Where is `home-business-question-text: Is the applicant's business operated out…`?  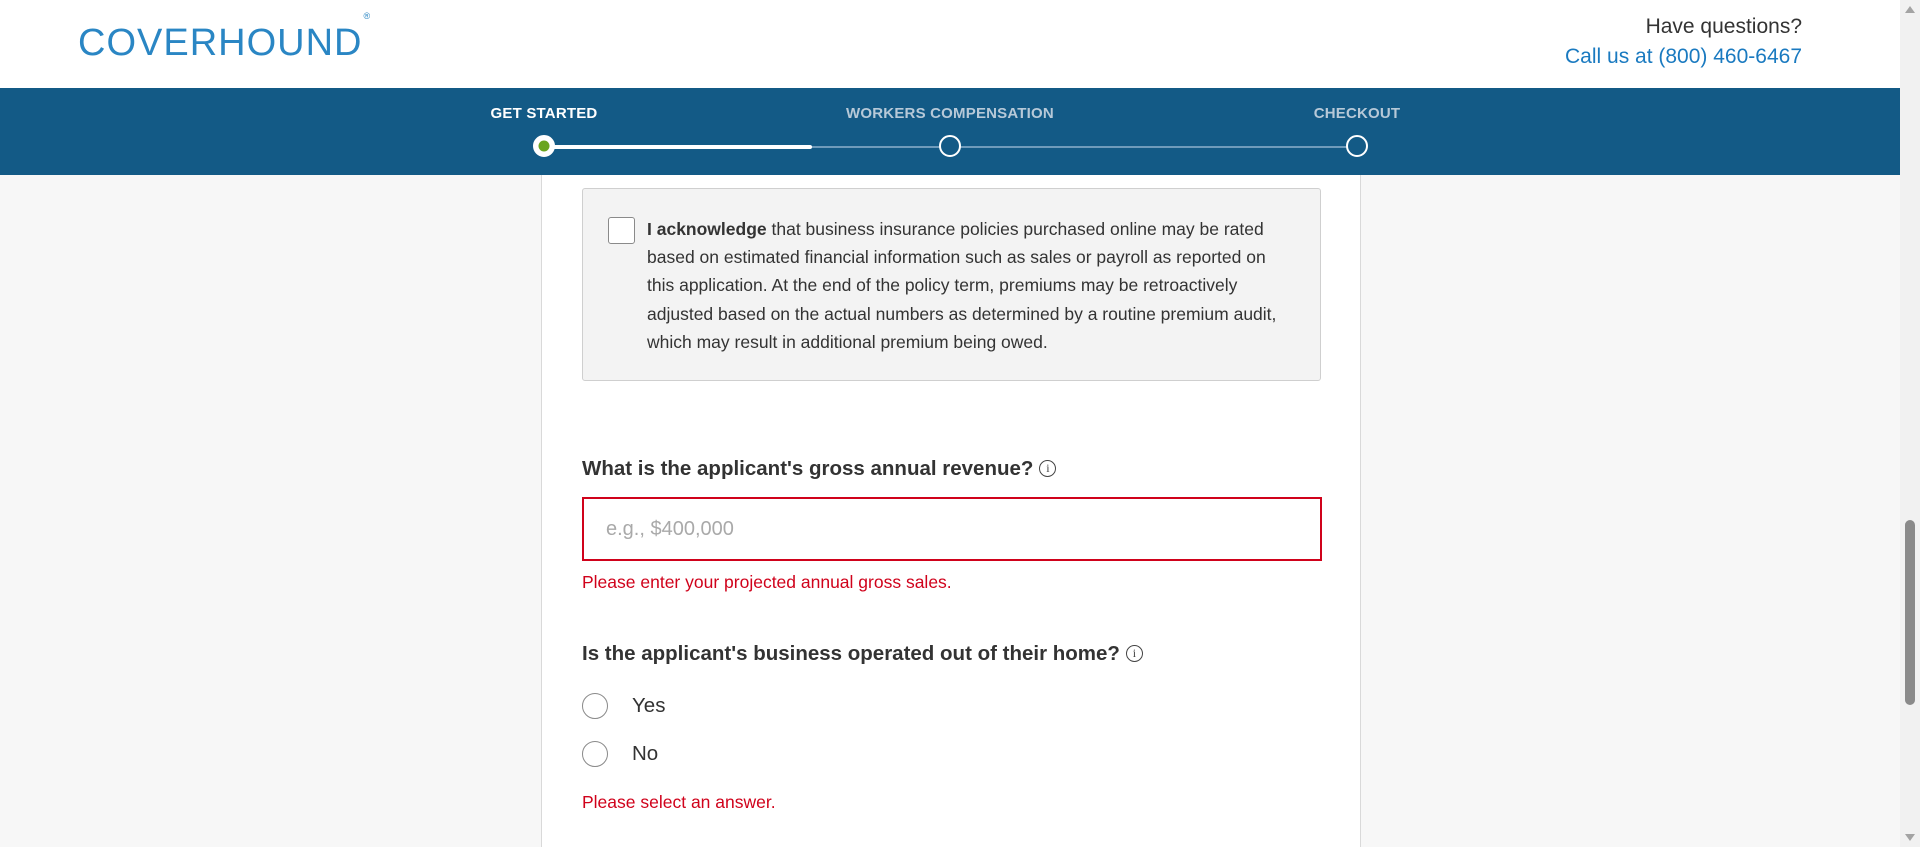
home-business-question-text: Is the applicant's business operated out… is located at coordinates (851, 653).